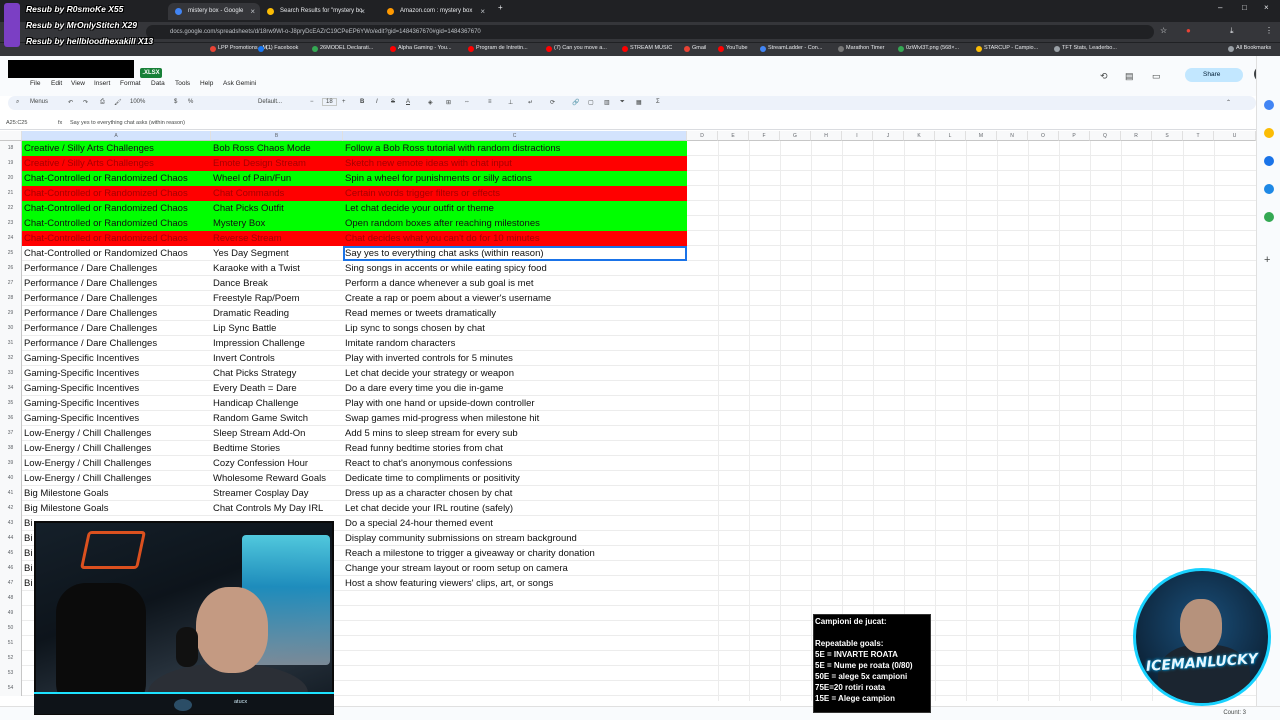 This screenshot has width=1280, height=720. What do you see at coordinates (277, 223) in the screenshot?
I see `cell-challenge: Mystery Box` at bounding box center [277, 223].